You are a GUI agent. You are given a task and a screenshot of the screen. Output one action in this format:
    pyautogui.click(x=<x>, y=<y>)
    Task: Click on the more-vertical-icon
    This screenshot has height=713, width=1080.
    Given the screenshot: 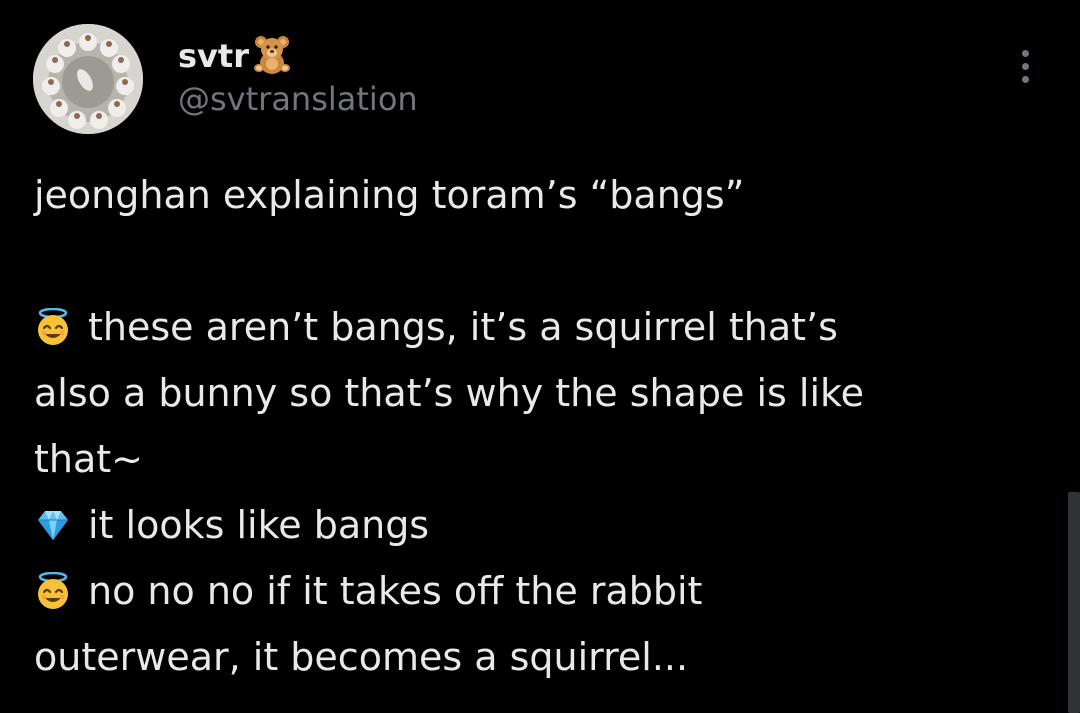 What is the action you would take?
    pyautogui.click(x=1025, y=53)
    